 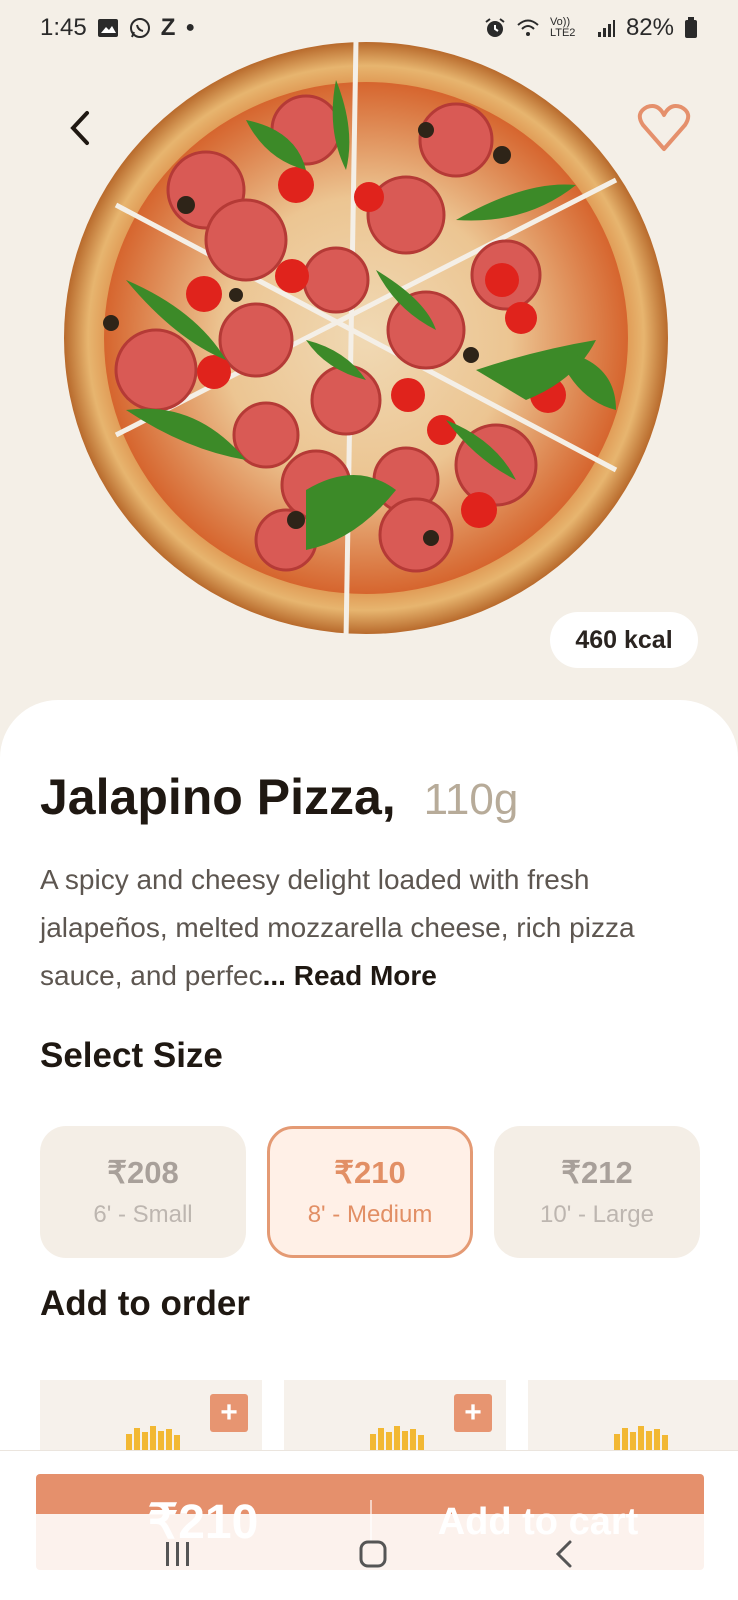 I want to click on calorie-badge: 460 kcal, so click(x=624, y=640).